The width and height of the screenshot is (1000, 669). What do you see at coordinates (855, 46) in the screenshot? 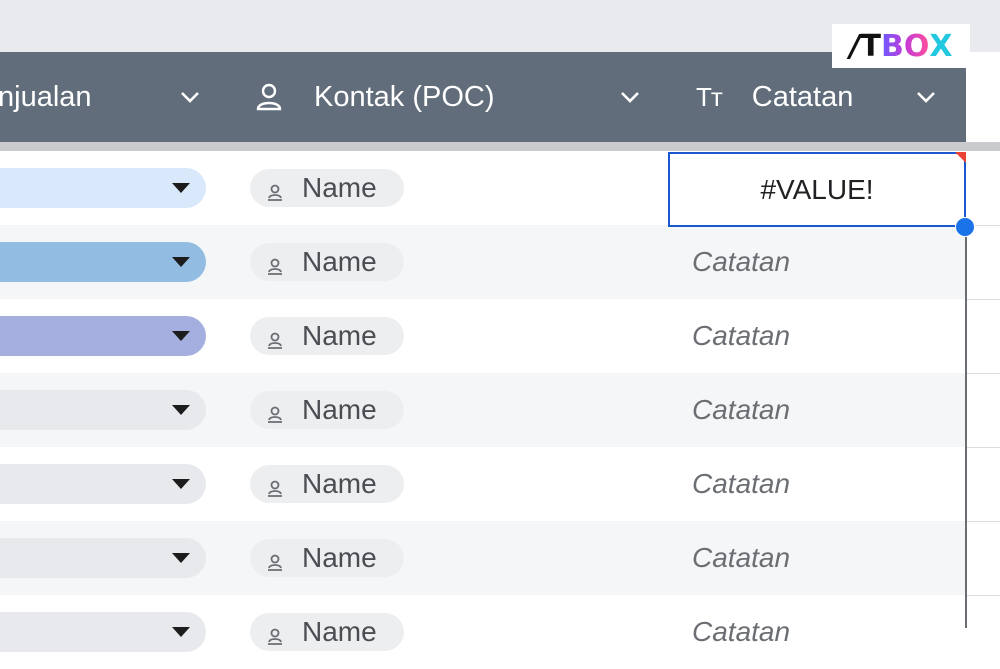
I see `logo-slash: /` at bounding box center [855, 46].